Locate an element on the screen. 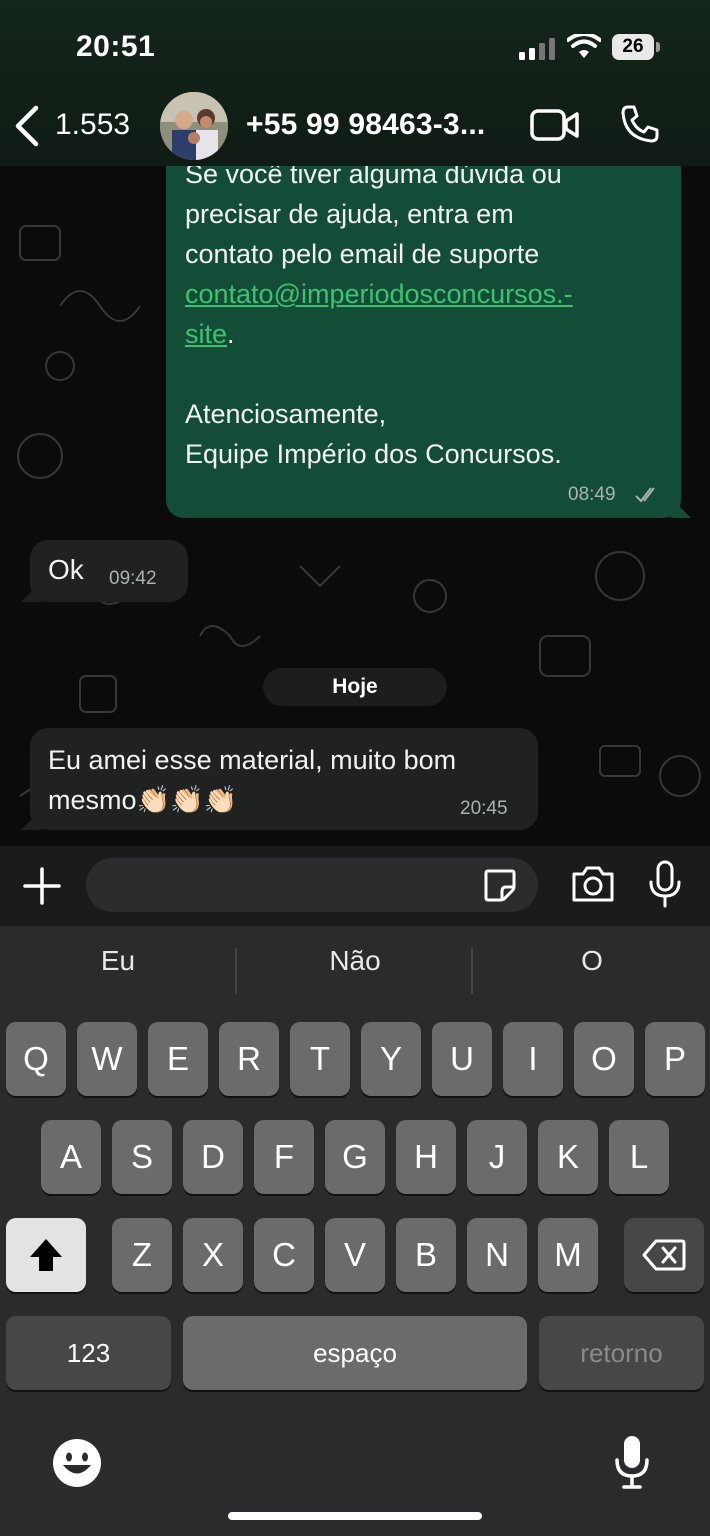 The height and width of the screenshot is (1536, 710). suggestion-eu: Eu is located at coordinates (118, 961).